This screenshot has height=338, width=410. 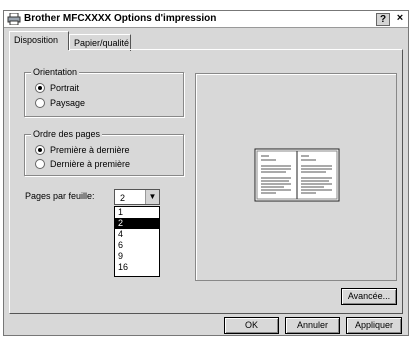 I want to click on dropdown-option-4: 4, so click(x=137, y=234).